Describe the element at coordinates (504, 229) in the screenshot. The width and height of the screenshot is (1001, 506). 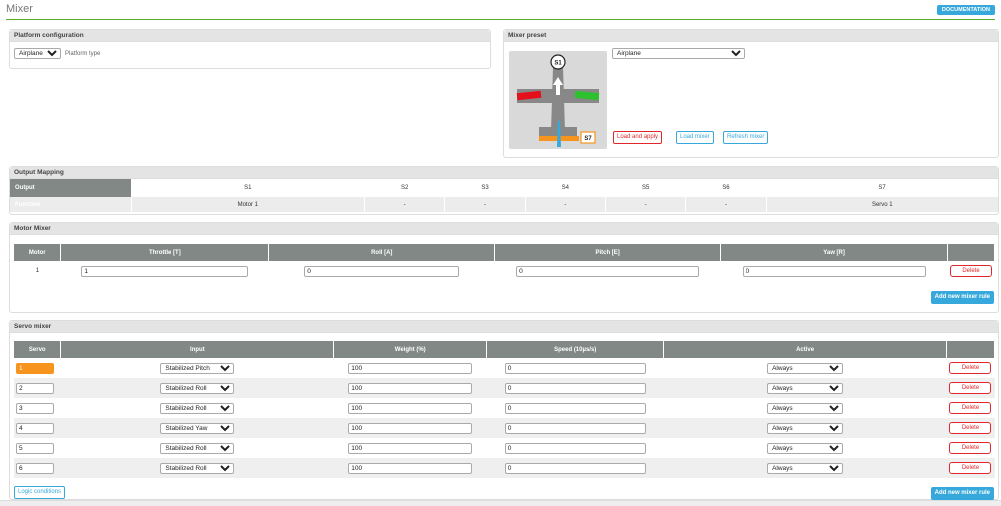
I see `motor-mixer-header: Motor Mixer` at that location.